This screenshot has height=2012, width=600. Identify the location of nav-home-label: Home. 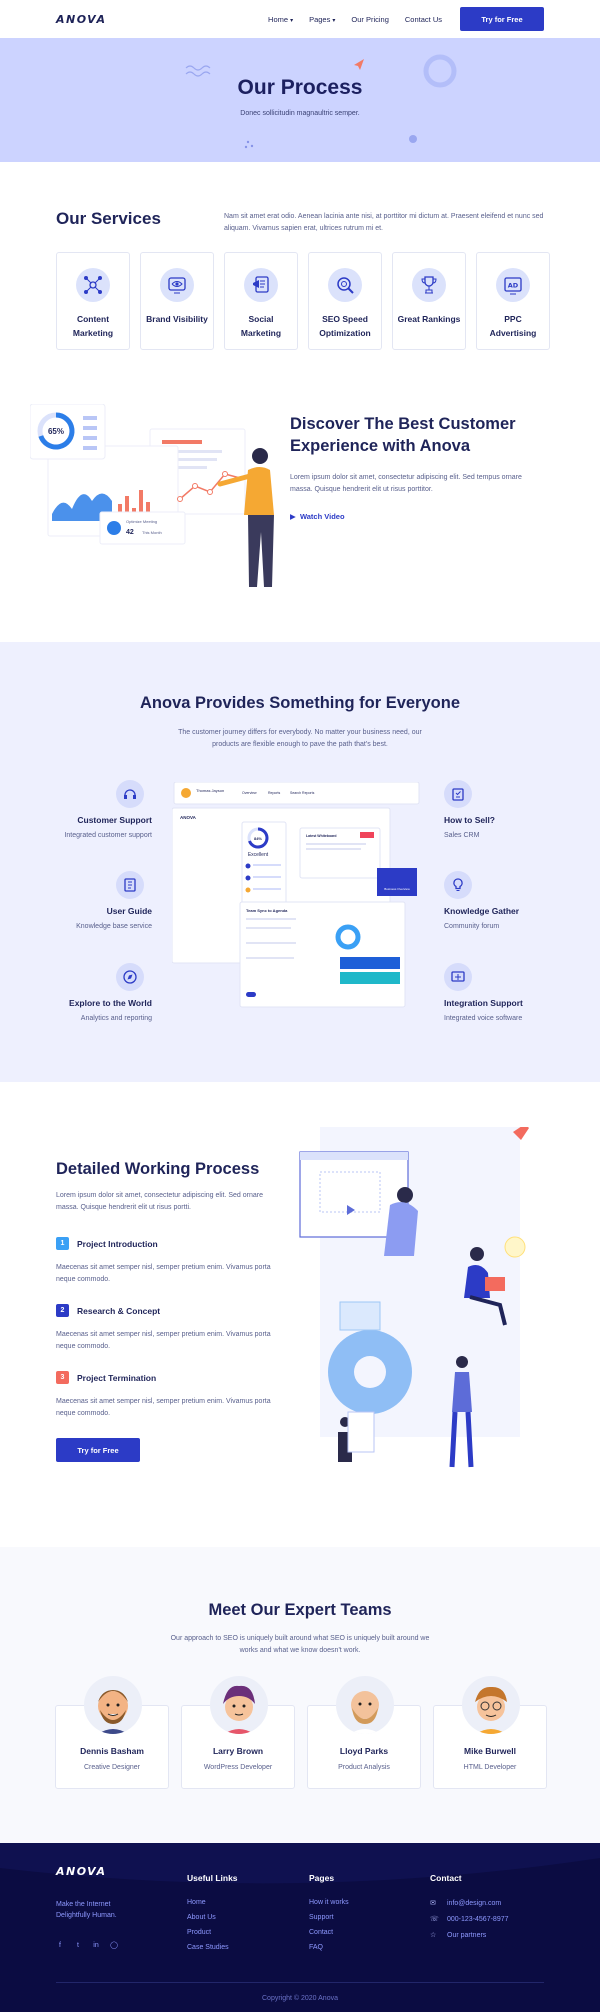
(278, 19).